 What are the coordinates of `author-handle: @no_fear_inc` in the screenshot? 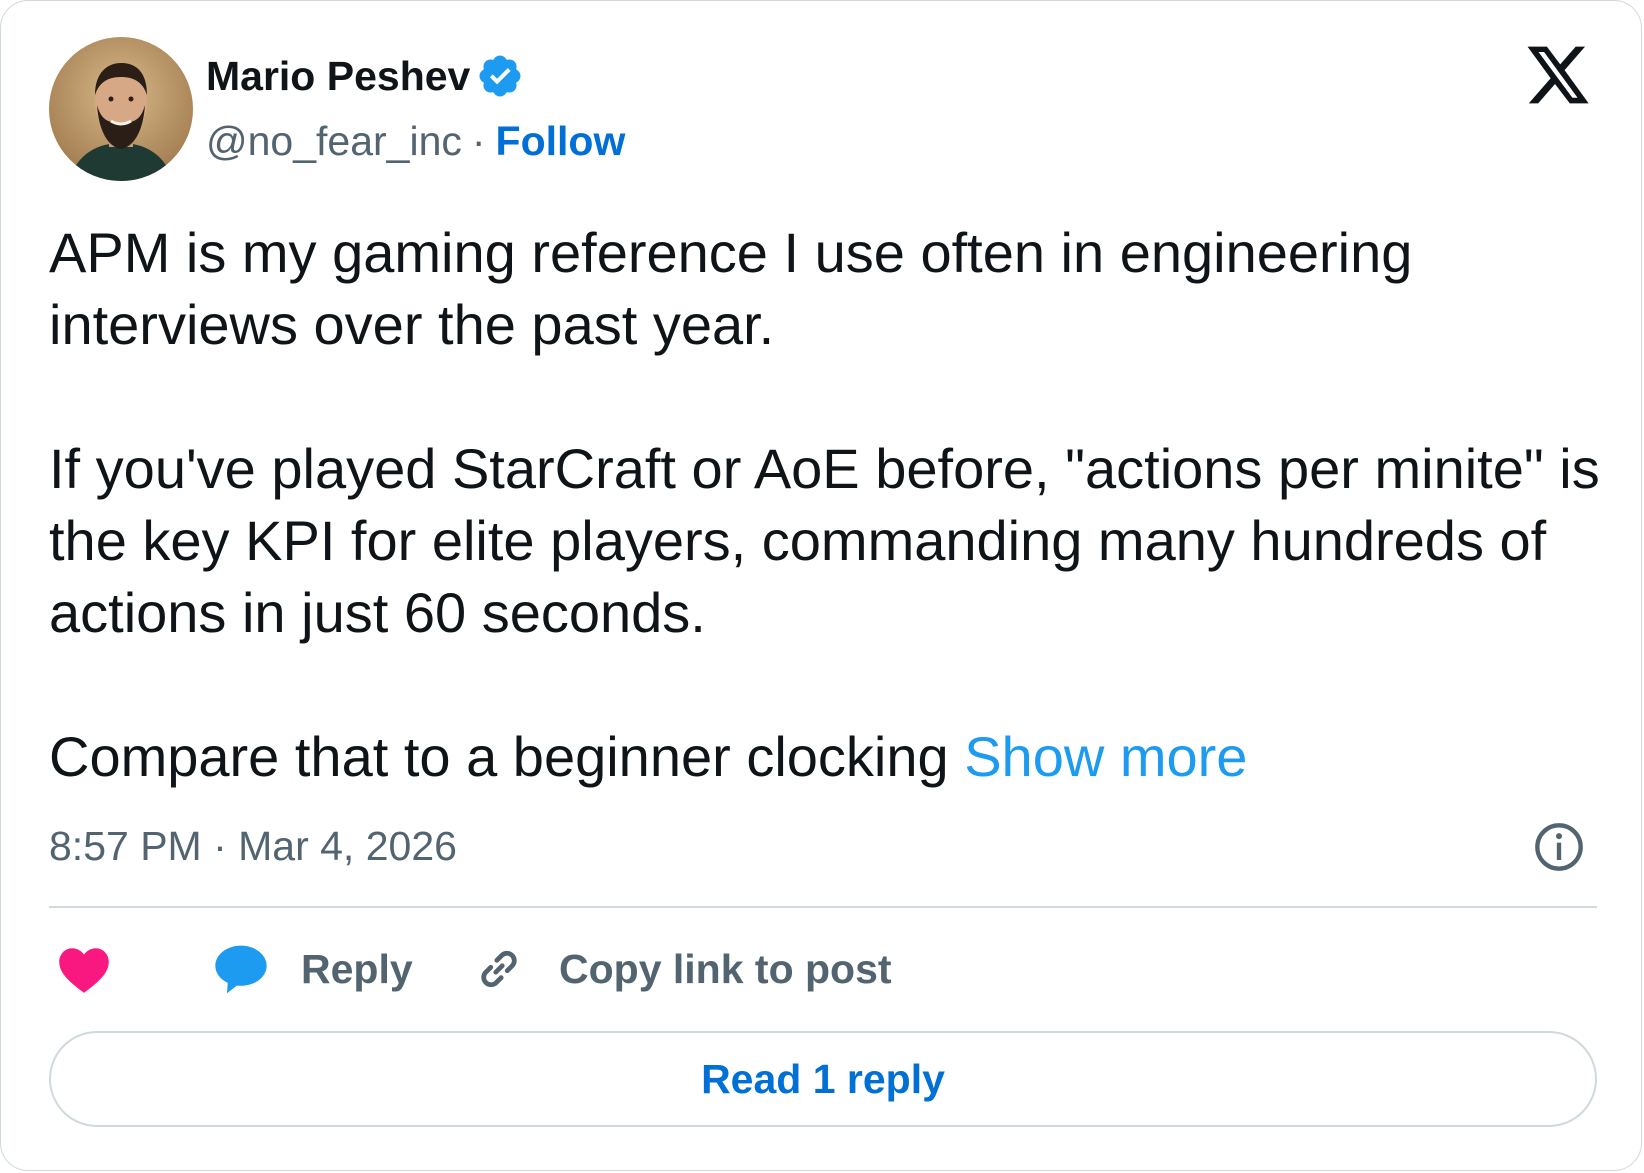 It's located at (334, 141).